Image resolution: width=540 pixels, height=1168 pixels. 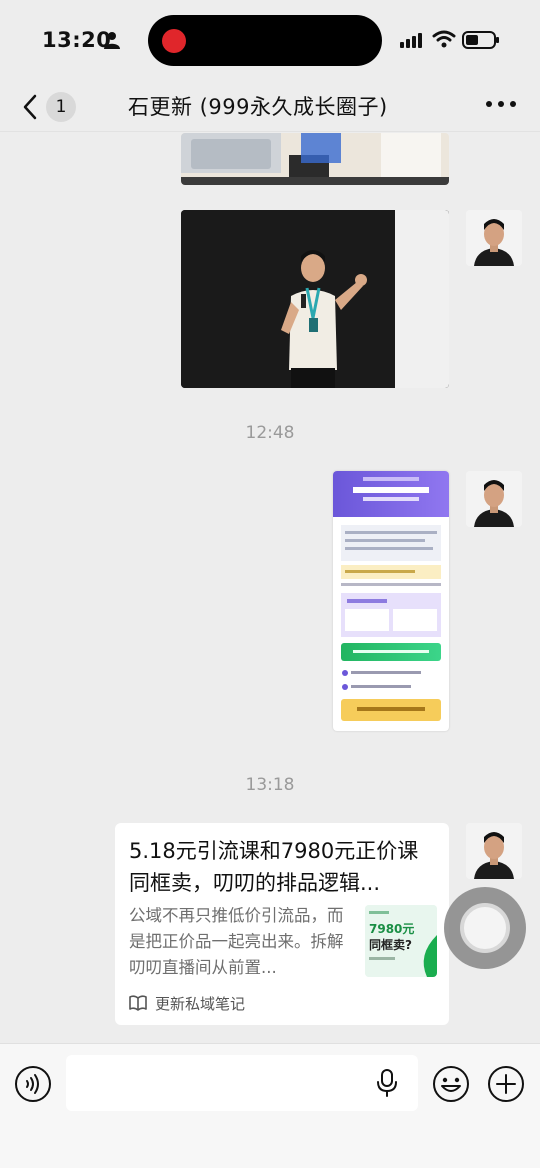 I want to click on status-time: 13:20, so click(x=77, y=40).